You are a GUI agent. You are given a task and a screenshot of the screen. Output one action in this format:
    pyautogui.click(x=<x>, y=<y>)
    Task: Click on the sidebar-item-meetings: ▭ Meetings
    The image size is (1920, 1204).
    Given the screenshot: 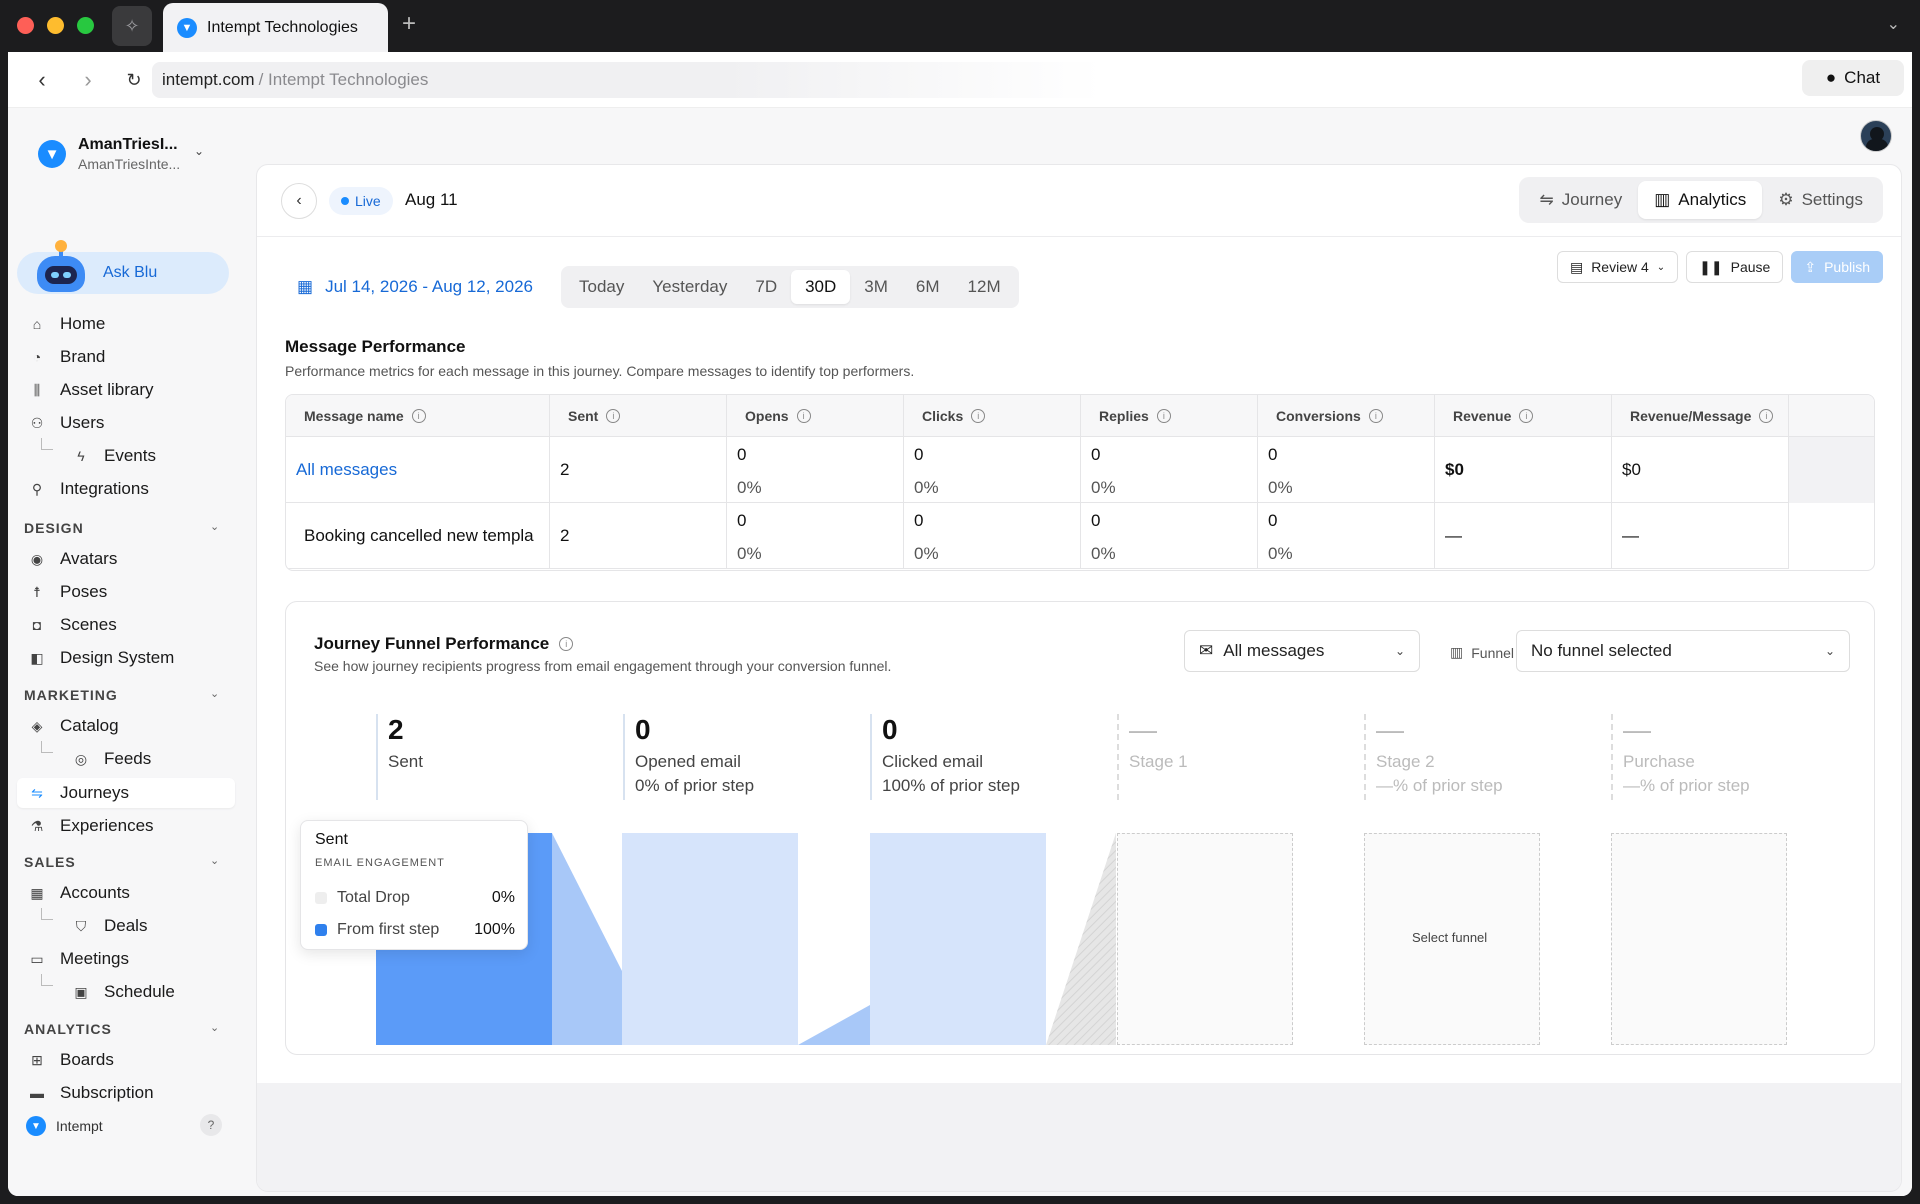 What is the action you would take?
    pyautogui.click(x=78, y=959)
    